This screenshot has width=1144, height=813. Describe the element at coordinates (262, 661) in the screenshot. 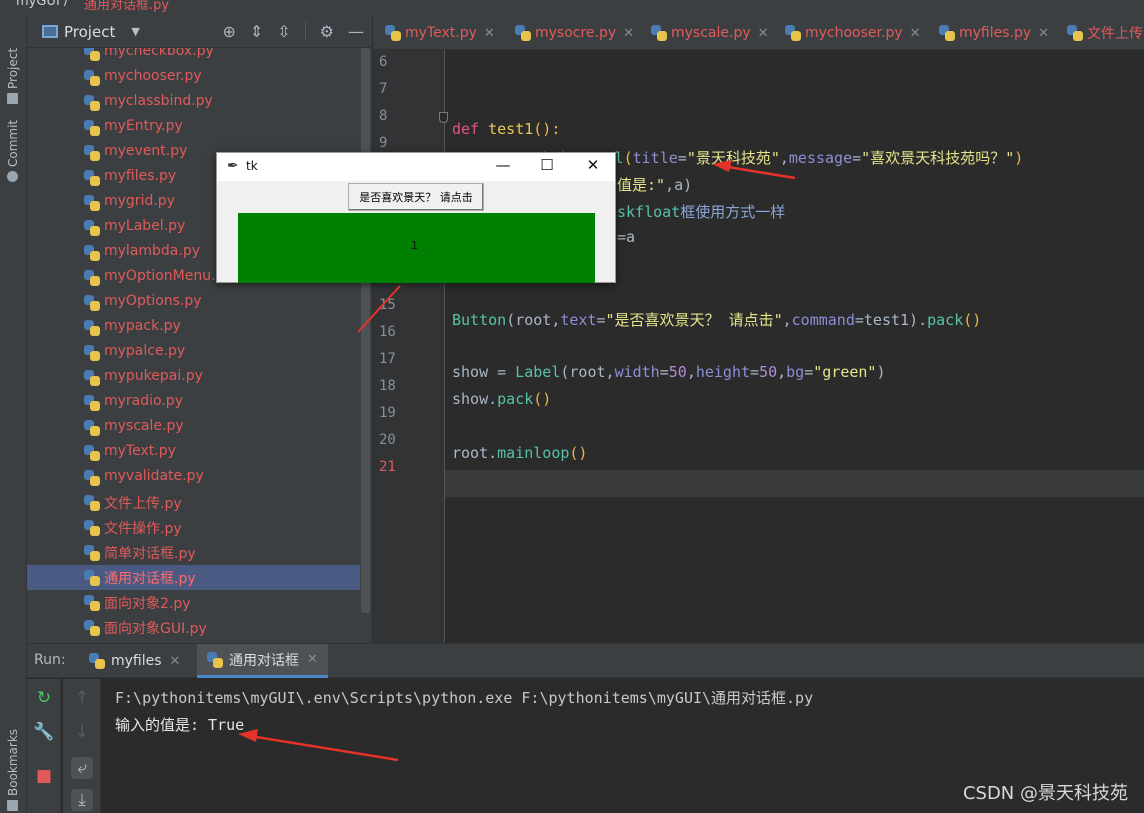

I see `run-tab-current: 通用对话框 ✕` at that location.